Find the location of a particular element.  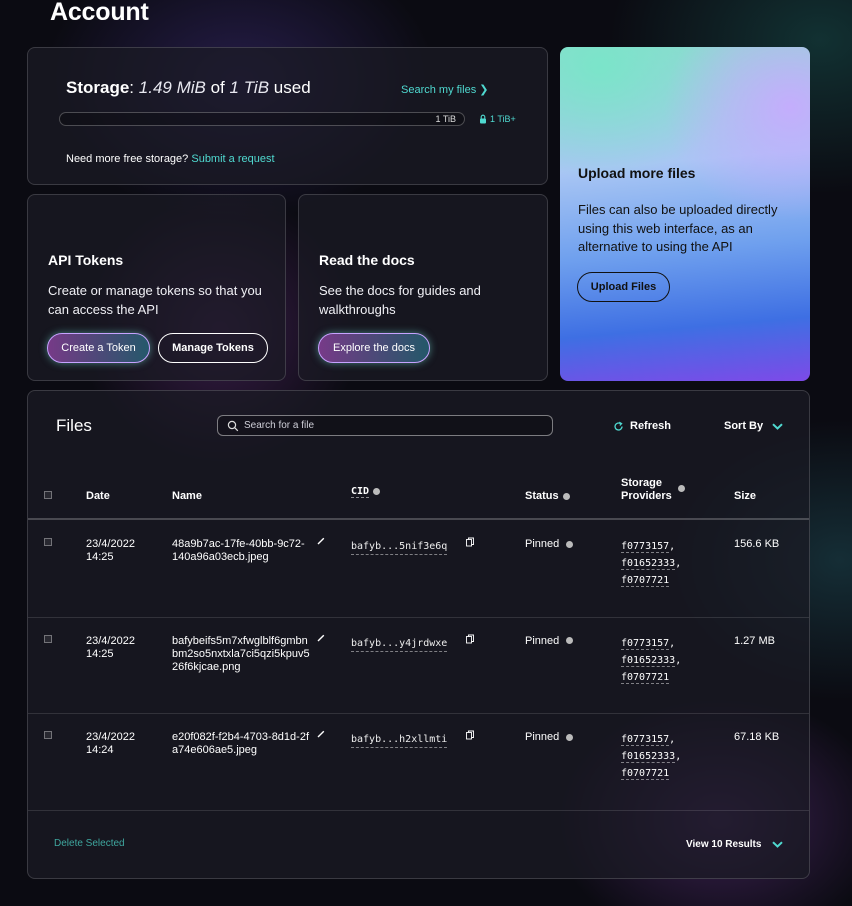

refresh-label: Refresh is located at coordinates (650, 426).